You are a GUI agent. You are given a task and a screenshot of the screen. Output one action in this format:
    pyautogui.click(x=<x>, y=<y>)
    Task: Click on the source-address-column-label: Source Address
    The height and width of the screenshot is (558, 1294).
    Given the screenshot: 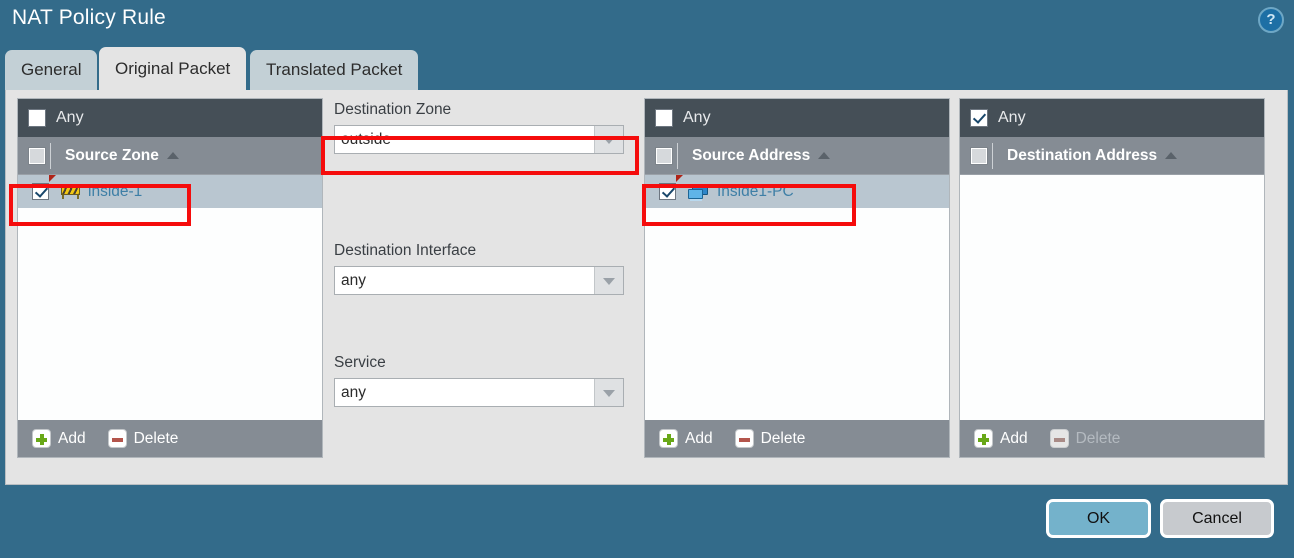 What is the action you would take?
    pyautogui.click(x=751, y=155)
    